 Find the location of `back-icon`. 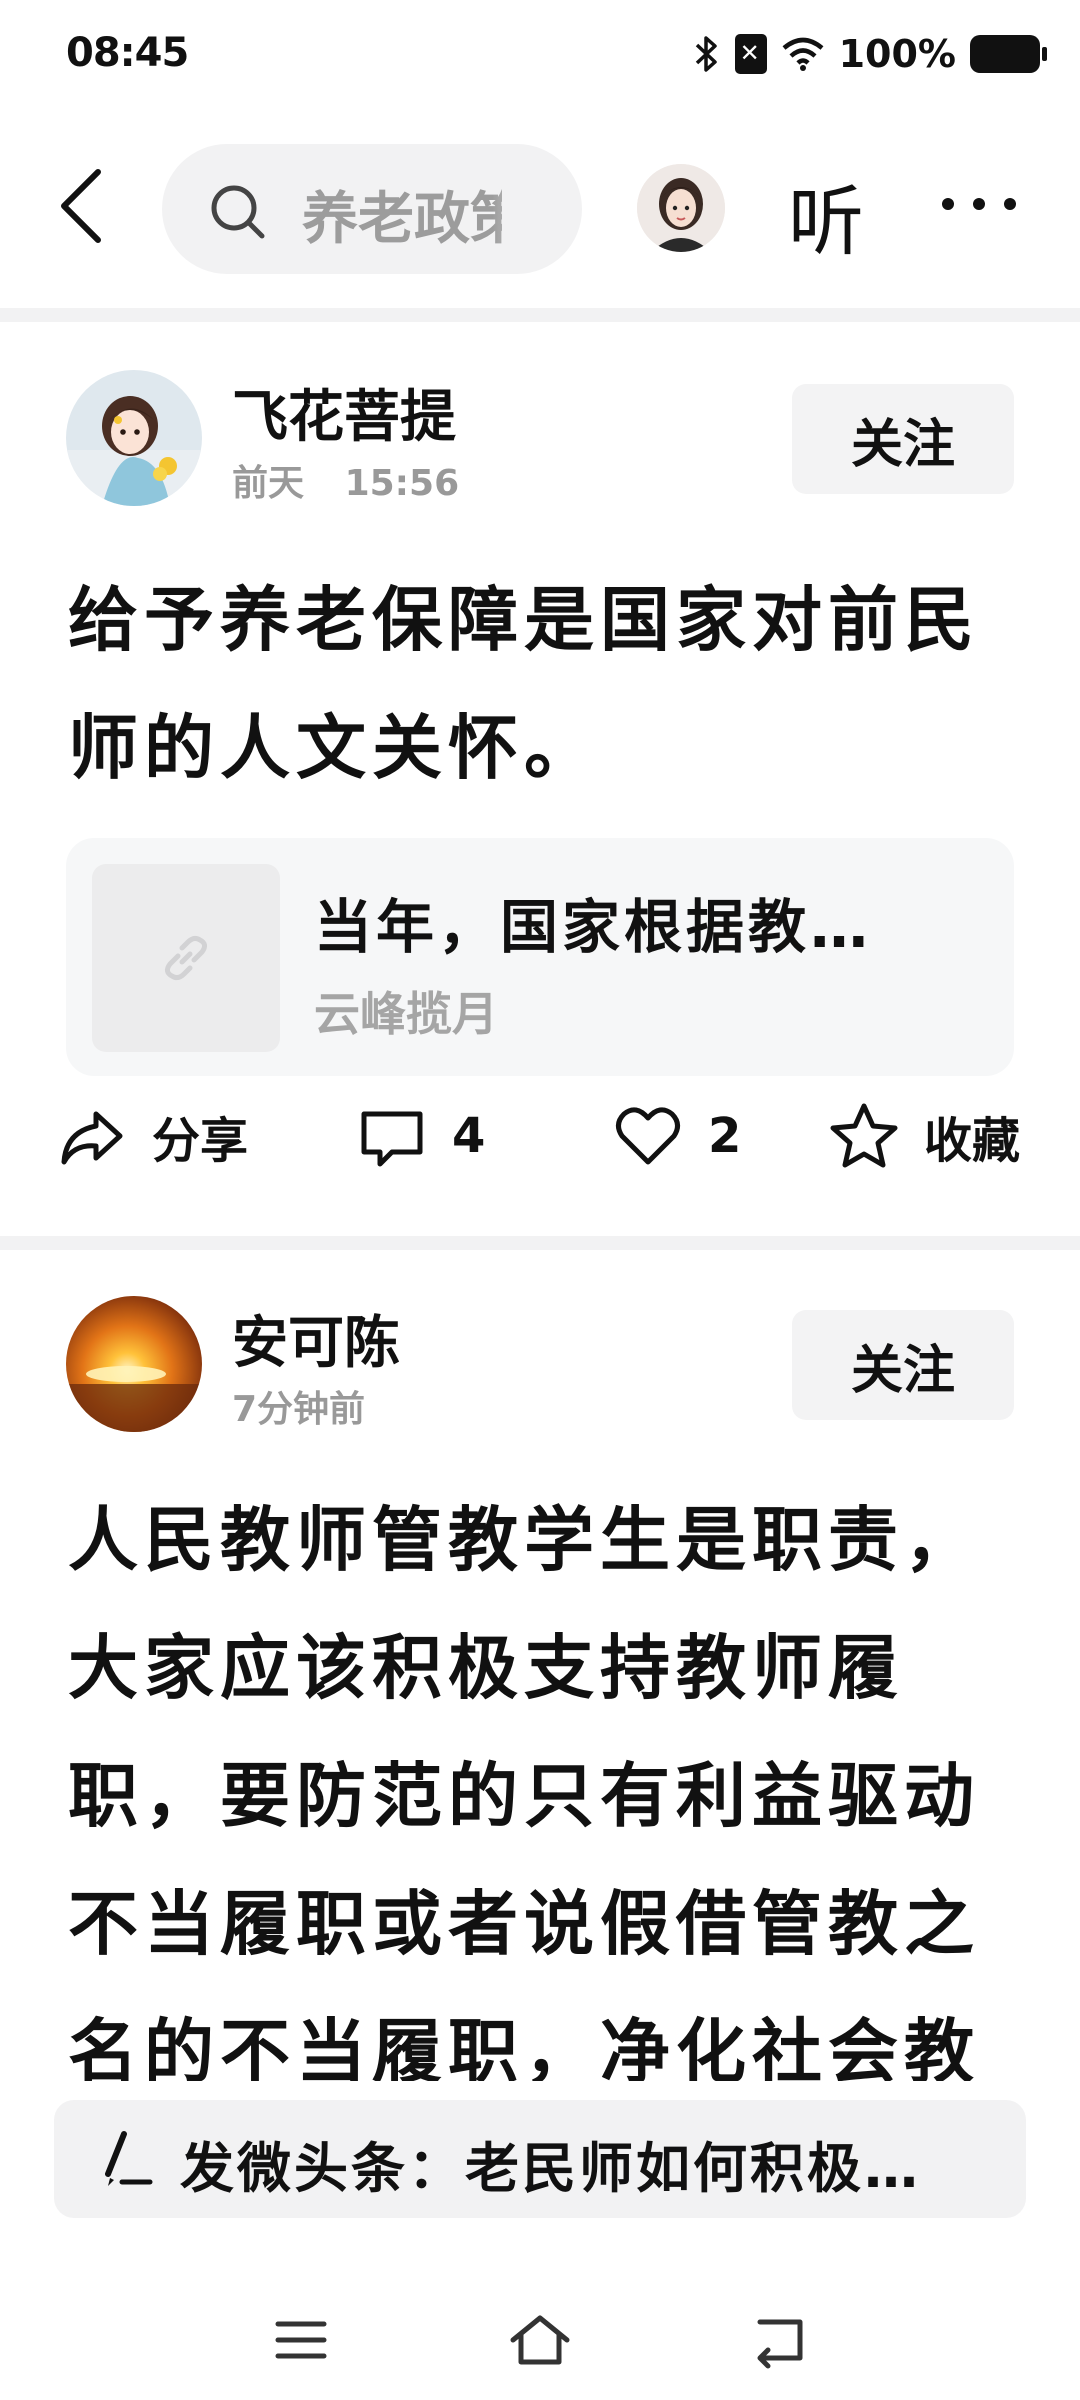

back-icon is located at coordinates (82, 206).